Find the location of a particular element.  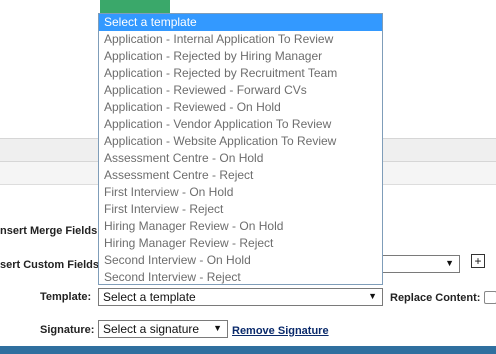

template-option: Second Interview - Reject is located at coordinates (240, 276).